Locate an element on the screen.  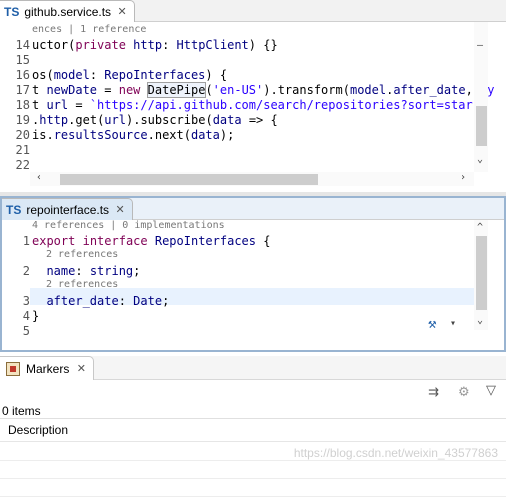
code-token: is. is located at coordinates (43, 135).